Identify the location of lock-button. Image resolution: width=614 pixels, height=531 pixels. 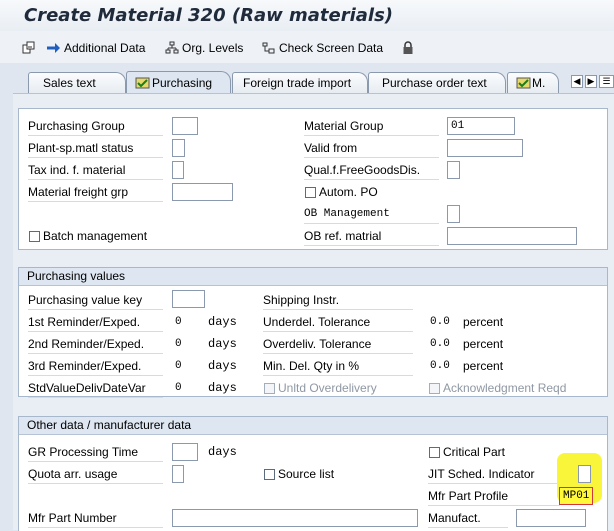
(409, 47).